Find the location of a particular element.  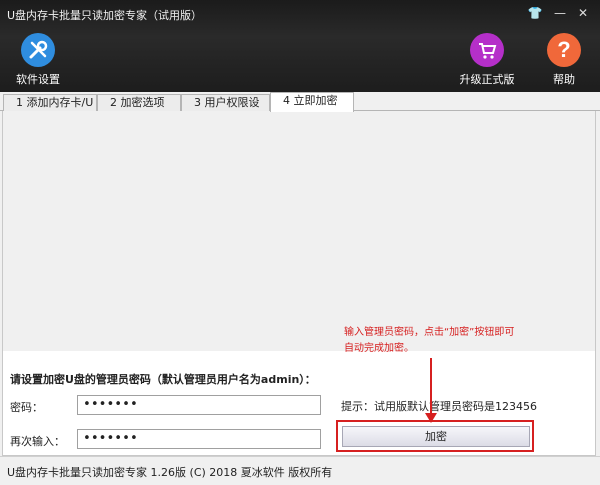

settings-button: 软件设置 is located at coordinates (38, 60).